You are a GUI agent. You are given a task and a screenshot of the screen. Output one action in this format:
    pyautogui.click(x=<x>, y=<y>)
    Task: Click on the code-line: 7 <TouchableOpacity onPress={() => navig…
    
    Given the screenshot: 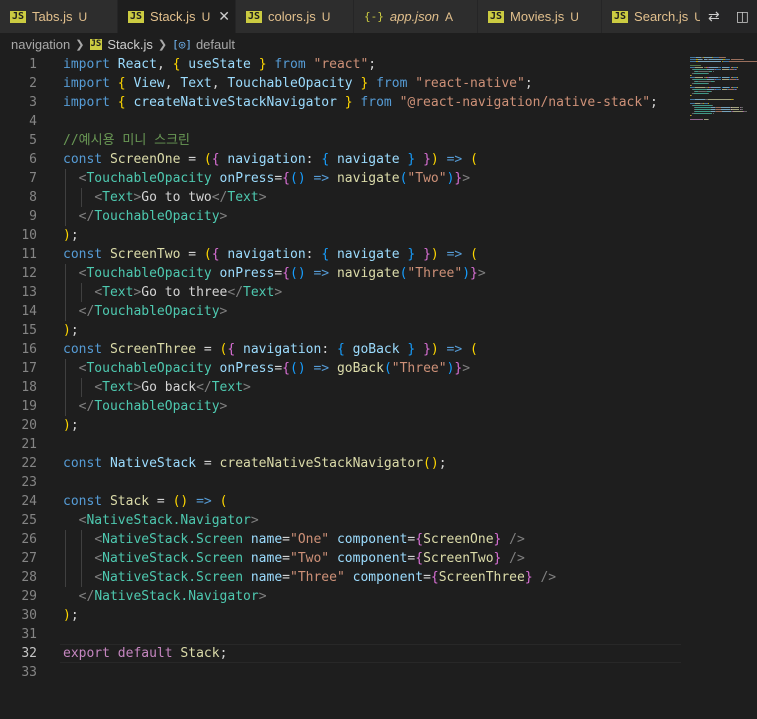 What is the action you would take?
    pyautogui.click(x=345, y=178)
    